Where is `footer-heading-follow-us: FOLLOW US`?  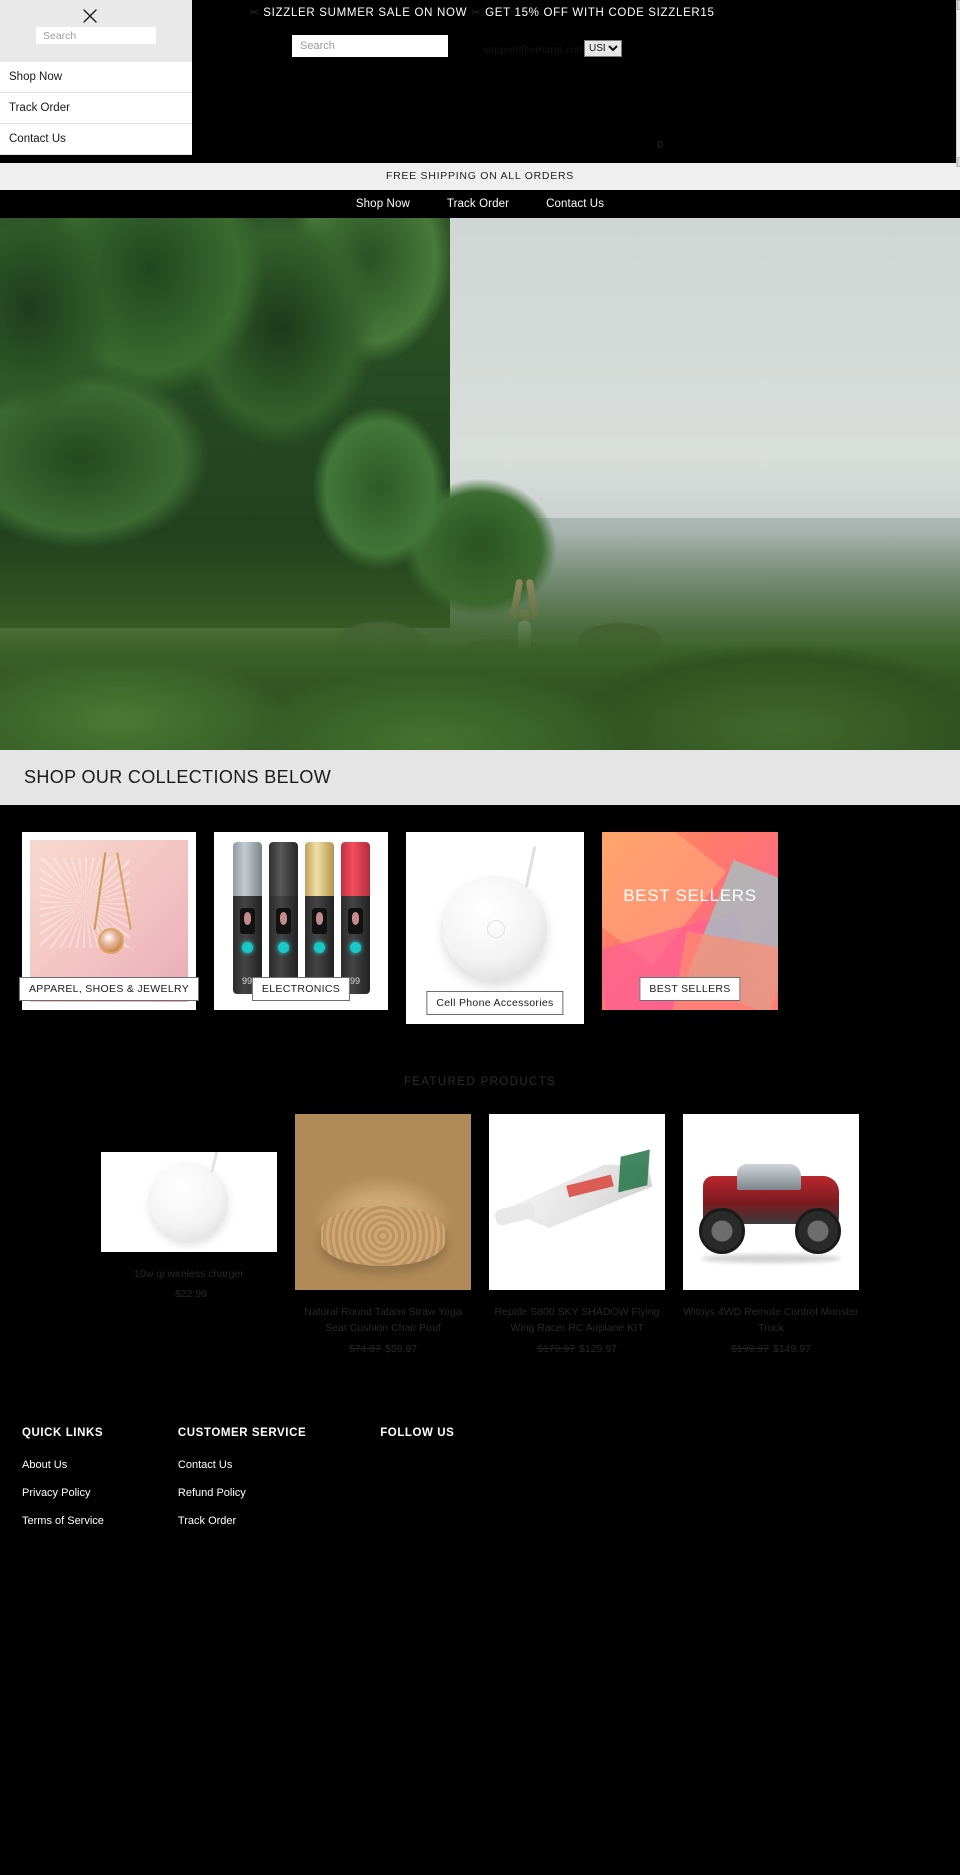
footer-heading-follow-us: FOLLOW US is located at coordinates (417, 1432).